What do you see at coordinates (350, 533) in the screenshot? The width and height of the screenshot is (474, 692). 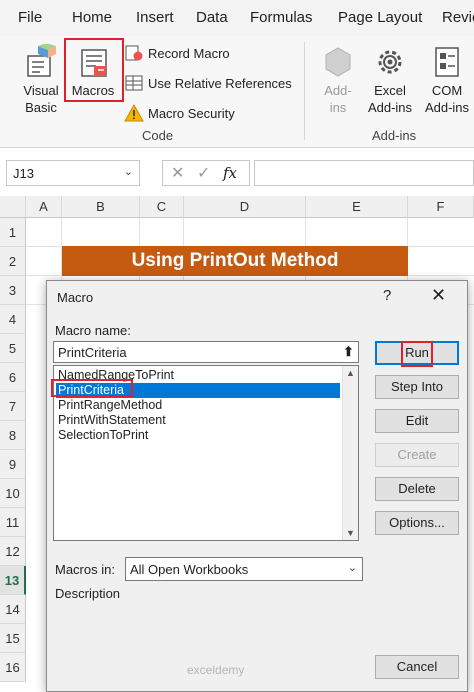 I see `scroll-down-icon: ▼` at bounding box center [350, 533].